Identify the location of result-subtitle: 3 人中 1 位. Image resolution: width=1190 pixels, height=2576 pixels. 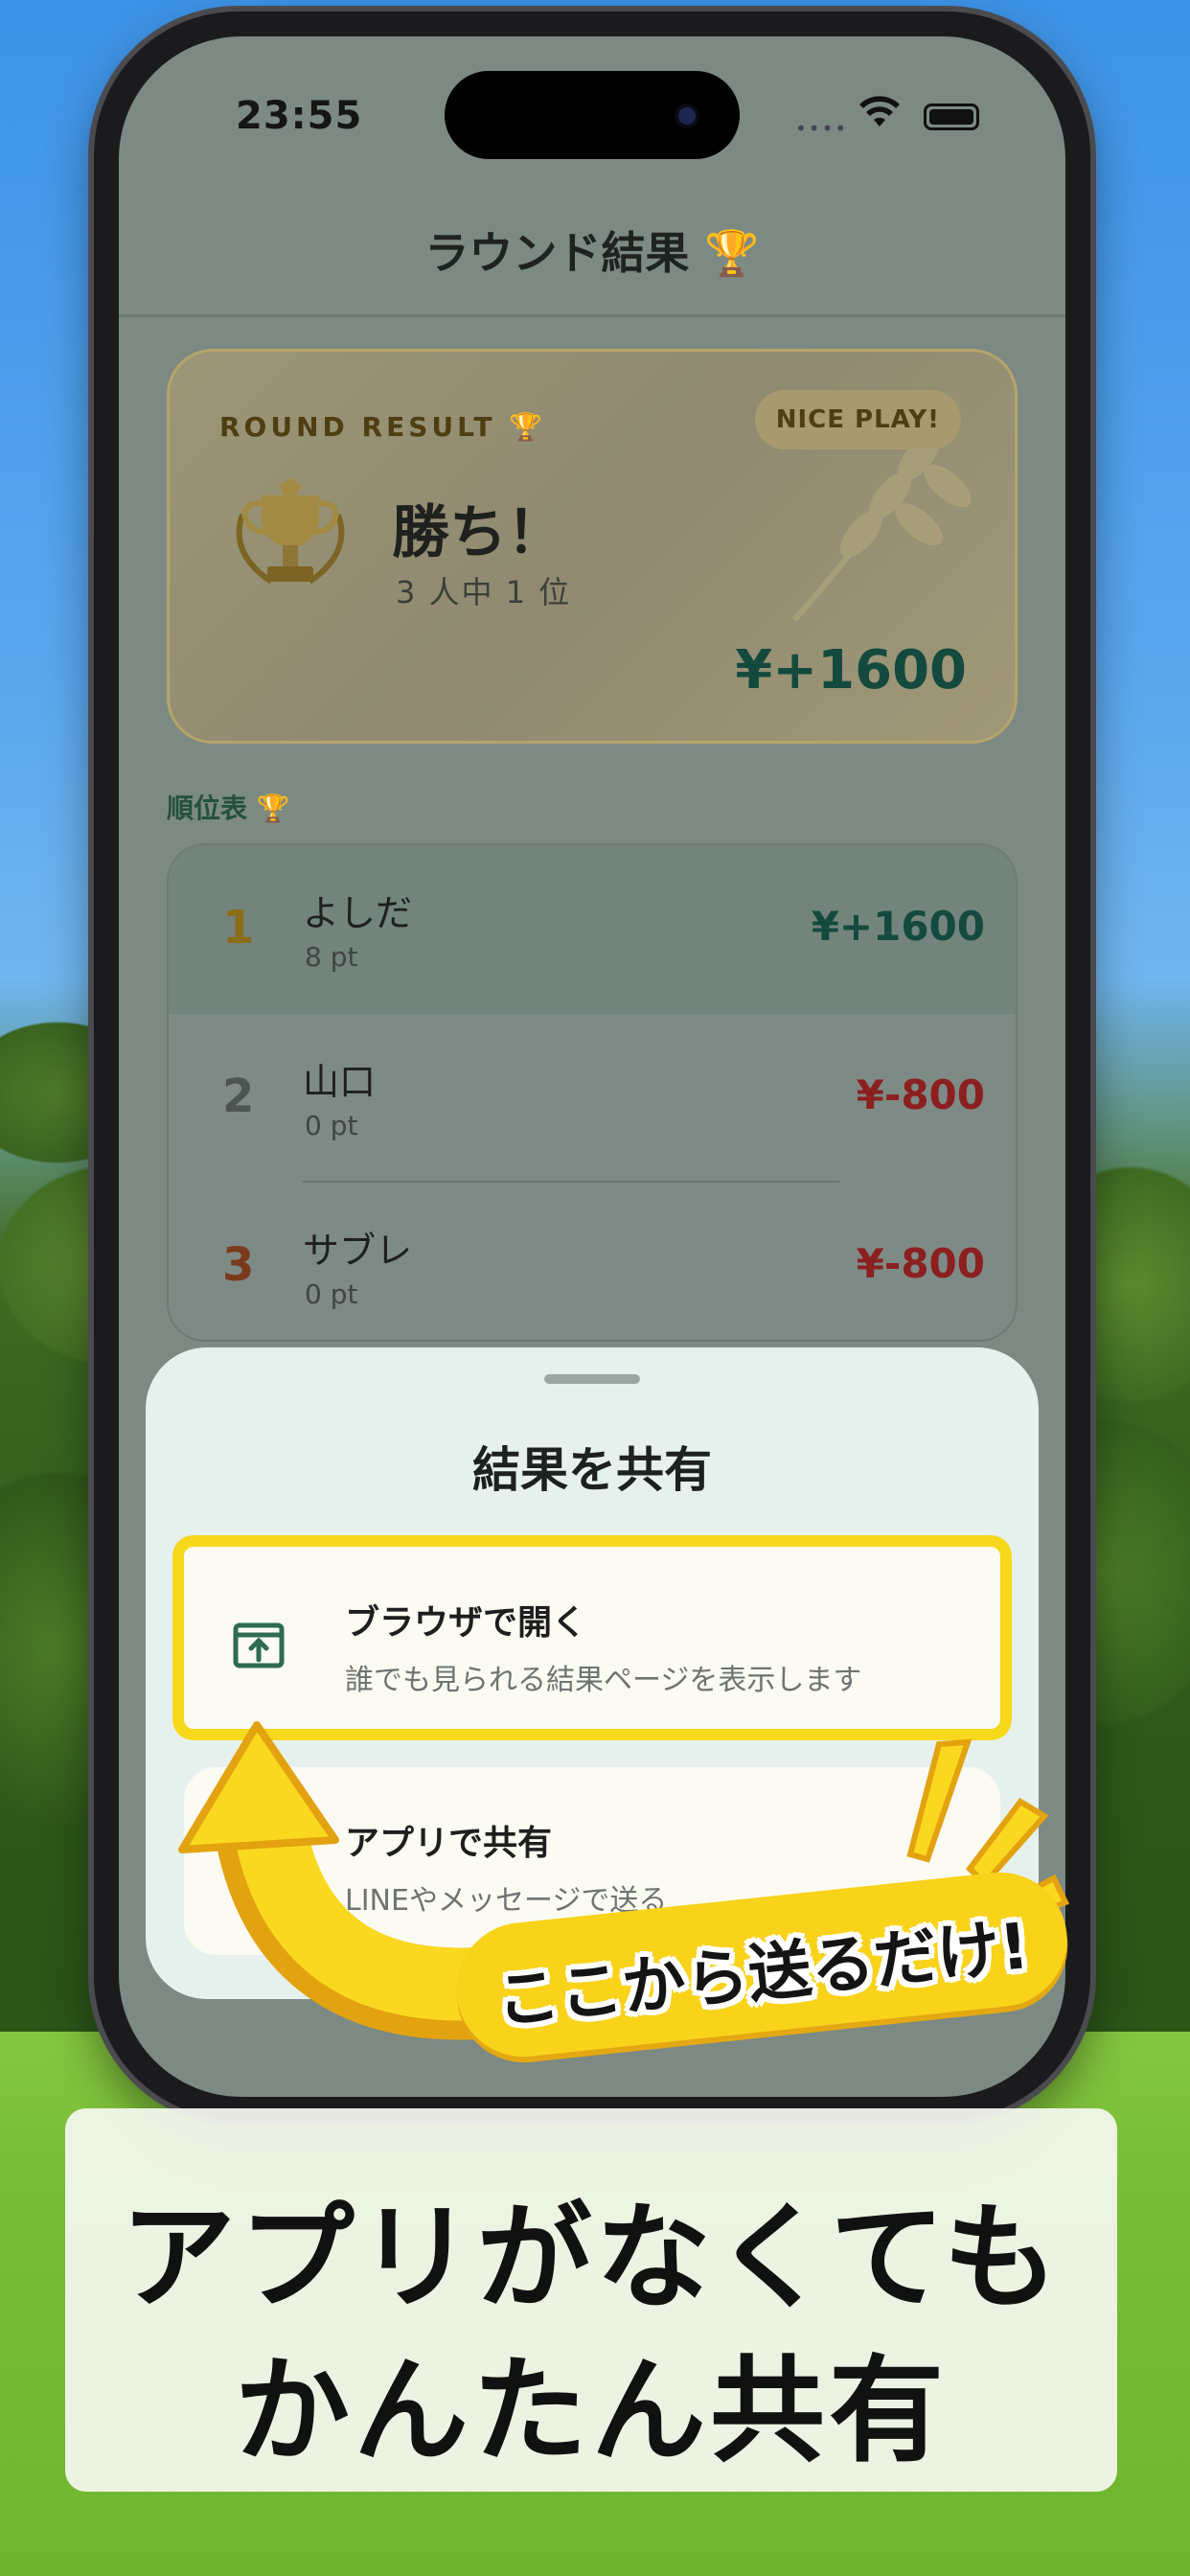
(484, 592).